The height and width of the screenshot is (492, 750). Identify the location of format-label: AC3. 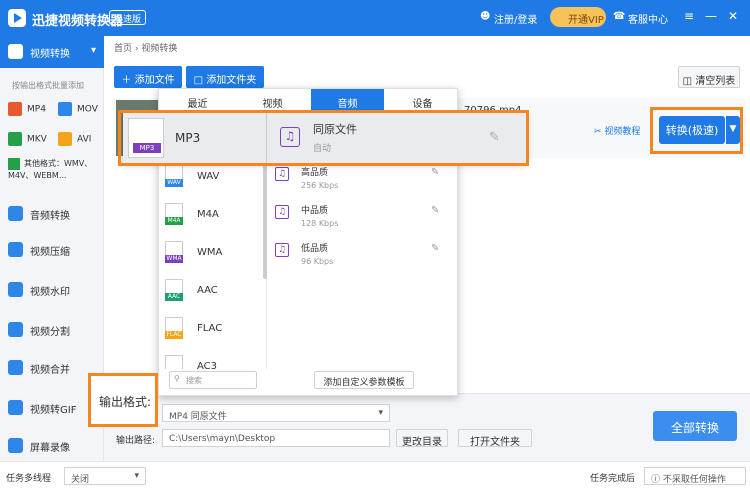
(207, 365).